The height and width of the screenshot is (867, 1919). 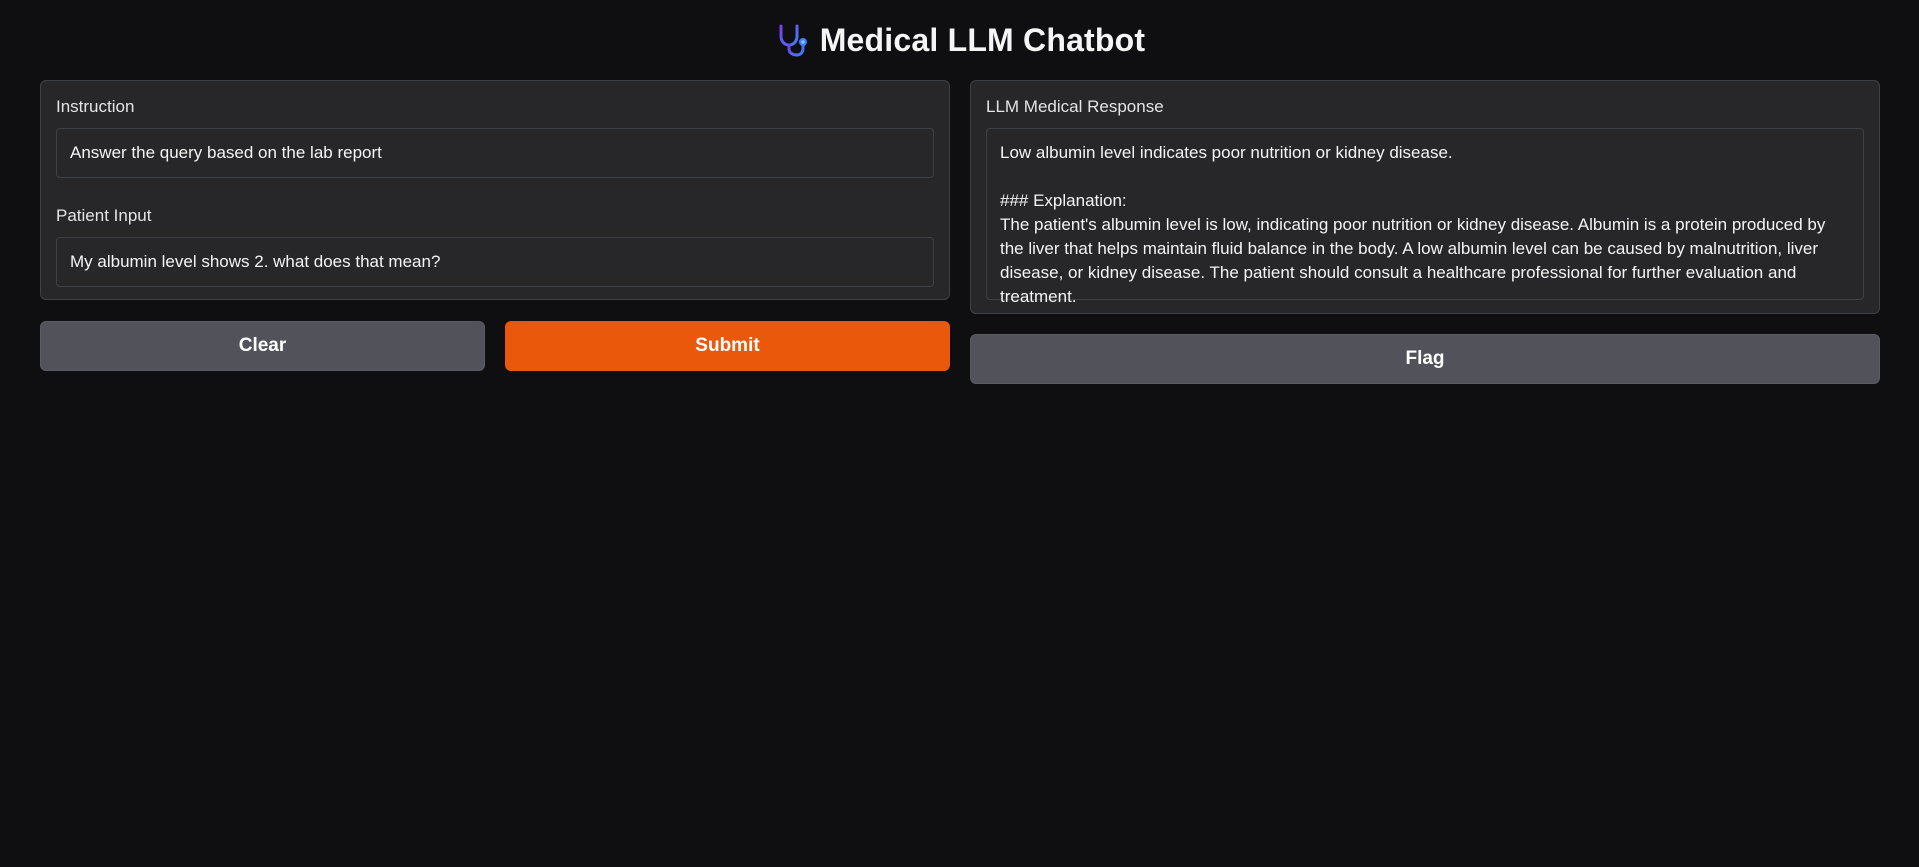 What do you see at coordinates (1425, 359) in the screenshot?
I see `flag-button: Flag` at bounding box center [1425, 359].